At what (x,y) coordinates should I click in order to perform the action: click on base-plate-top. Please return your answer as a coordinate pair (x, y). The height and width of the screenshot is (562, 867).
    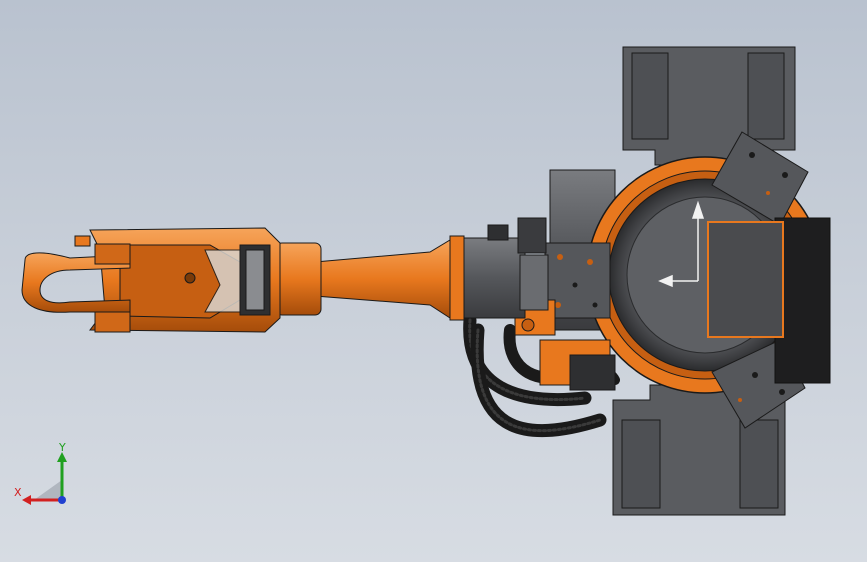
    Looking at the image, I should click on (709, 106).